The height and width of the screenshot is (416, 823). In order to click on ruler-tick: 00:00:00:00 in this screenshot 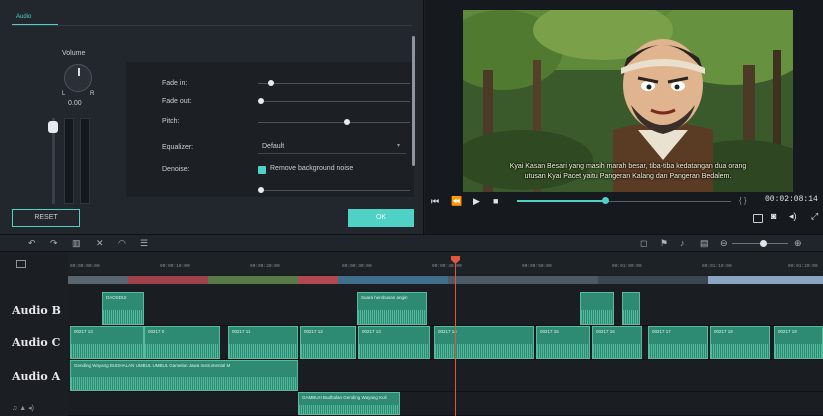, I will do `click(85, 266)`.